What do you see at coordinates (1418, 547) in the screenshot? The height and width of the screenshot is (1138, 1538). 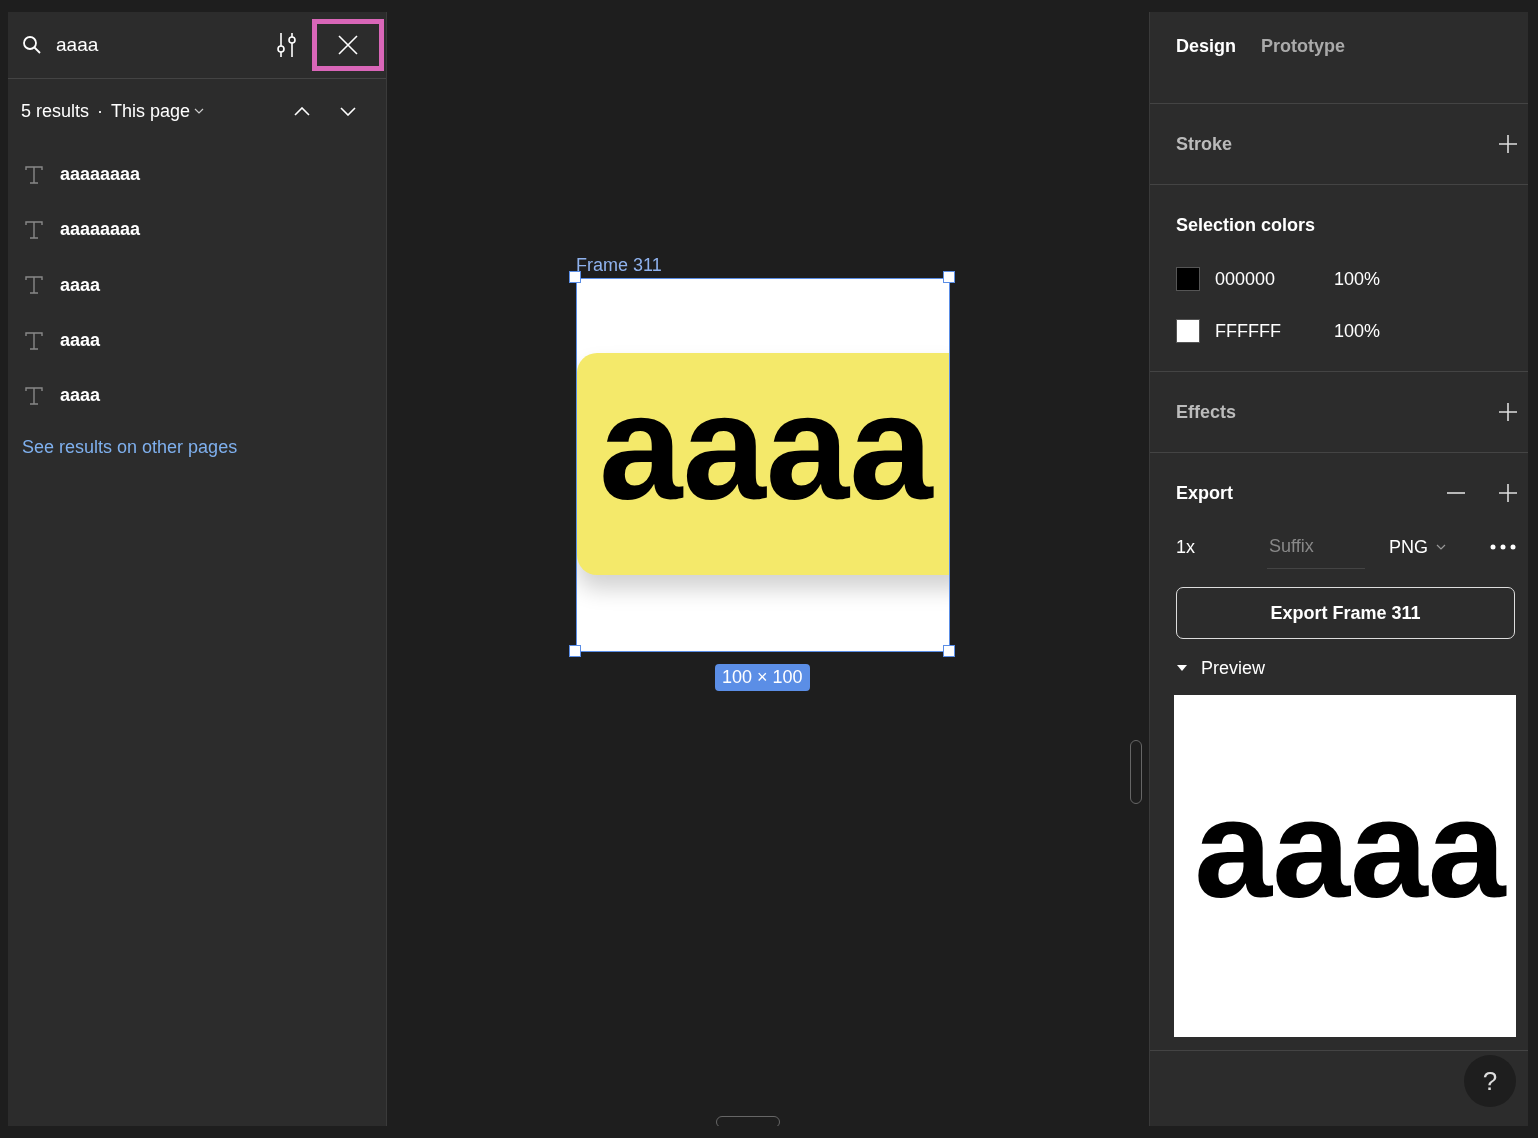 I see `format-dropdown: PNG` at bounding box center [1418, 547].